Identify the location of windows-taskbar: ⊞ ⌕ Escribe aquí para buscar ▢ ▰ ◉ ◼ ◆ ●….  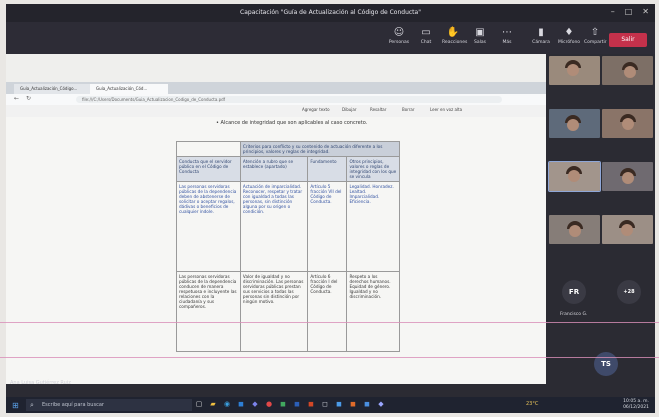
(330, 405).